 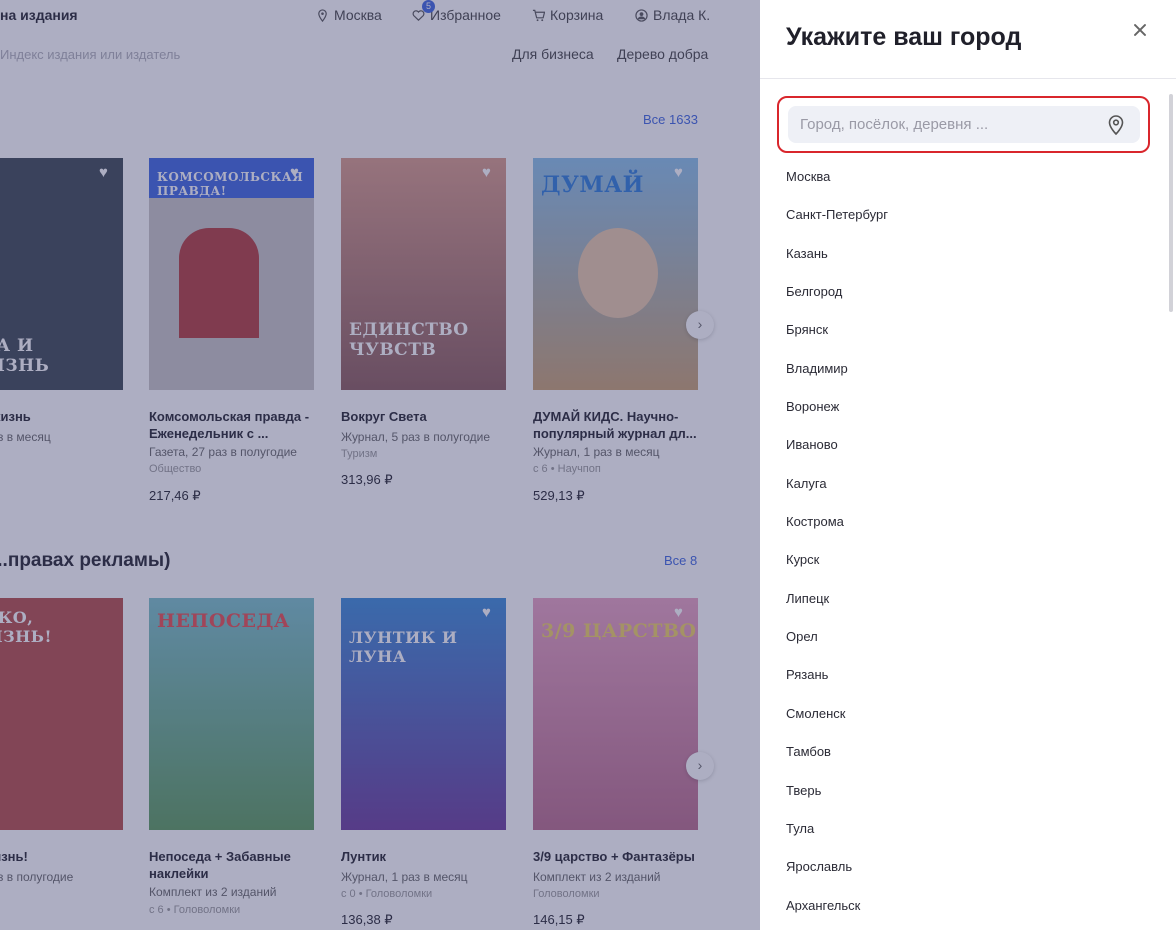 What do you see at coordinates (971, 292) in the screenshot?
I see `city-option: Белгород` at bounding box center [971, 292].